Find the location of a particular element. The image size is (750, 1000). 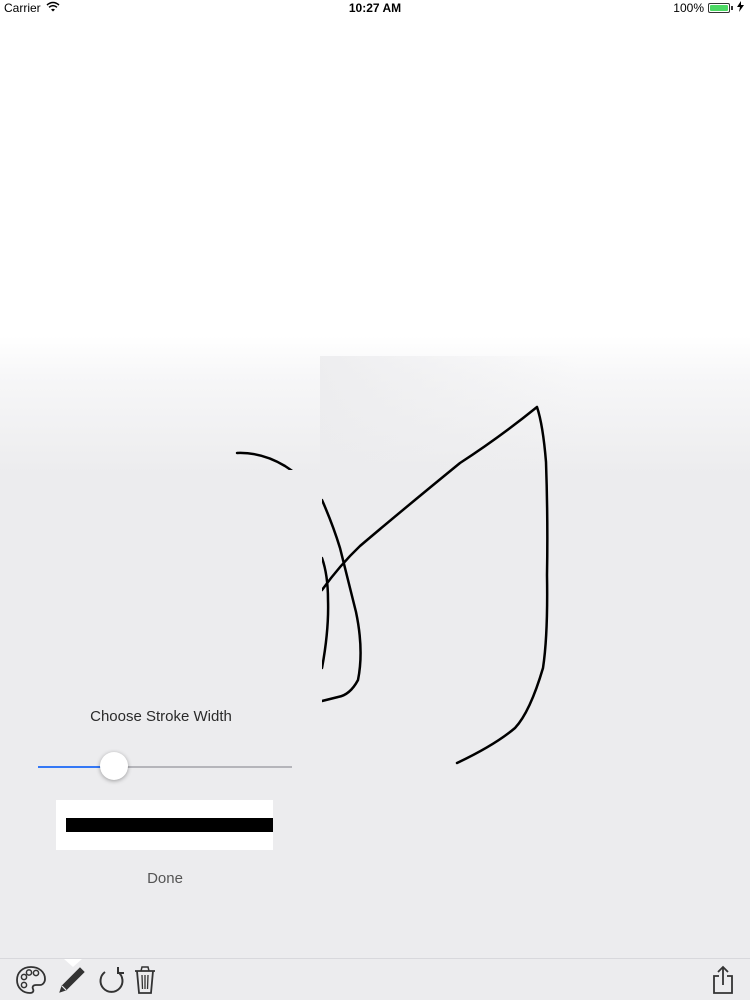

share-icon is located at coordinates (723, 980).